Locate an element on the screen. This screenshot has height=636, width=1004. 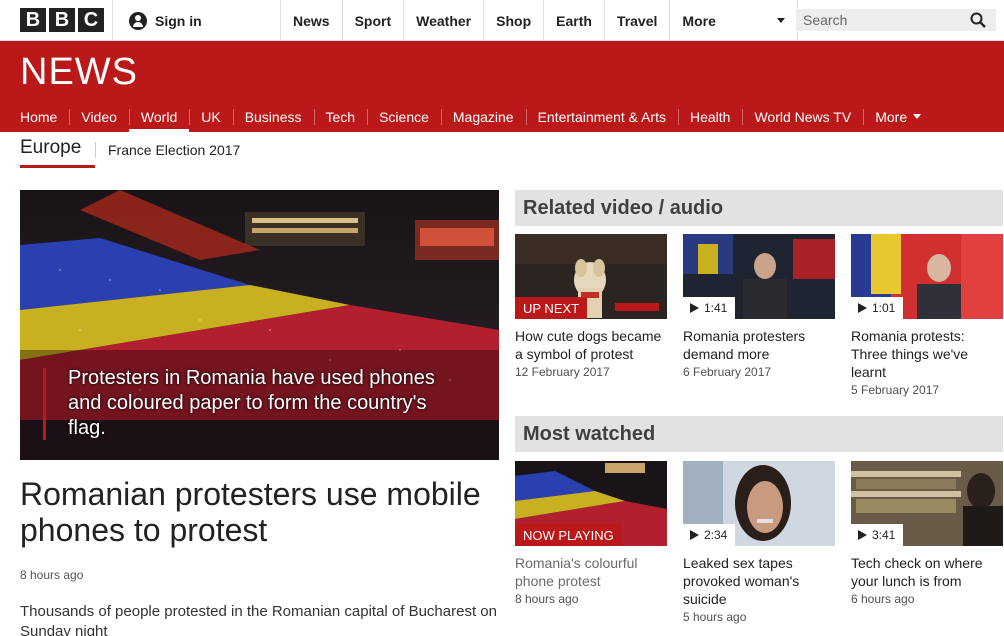
topnav-sport: Sport is located at coordinates (374, 20).